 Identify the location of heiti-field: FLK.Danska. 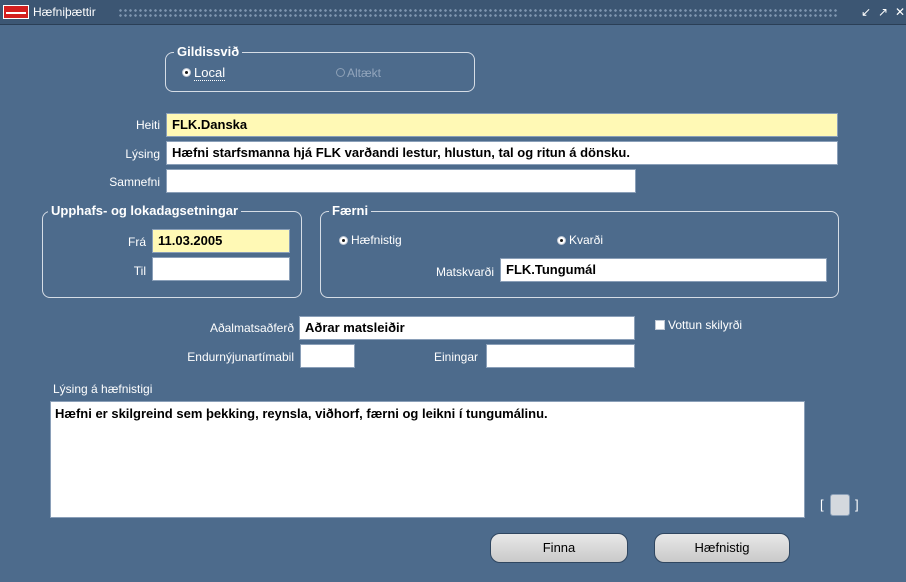
(502, 125).